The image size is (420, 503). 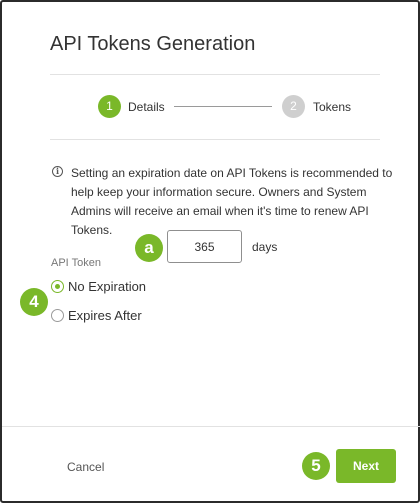 I want to click on stepper-connector, so click(x=223, y=106).